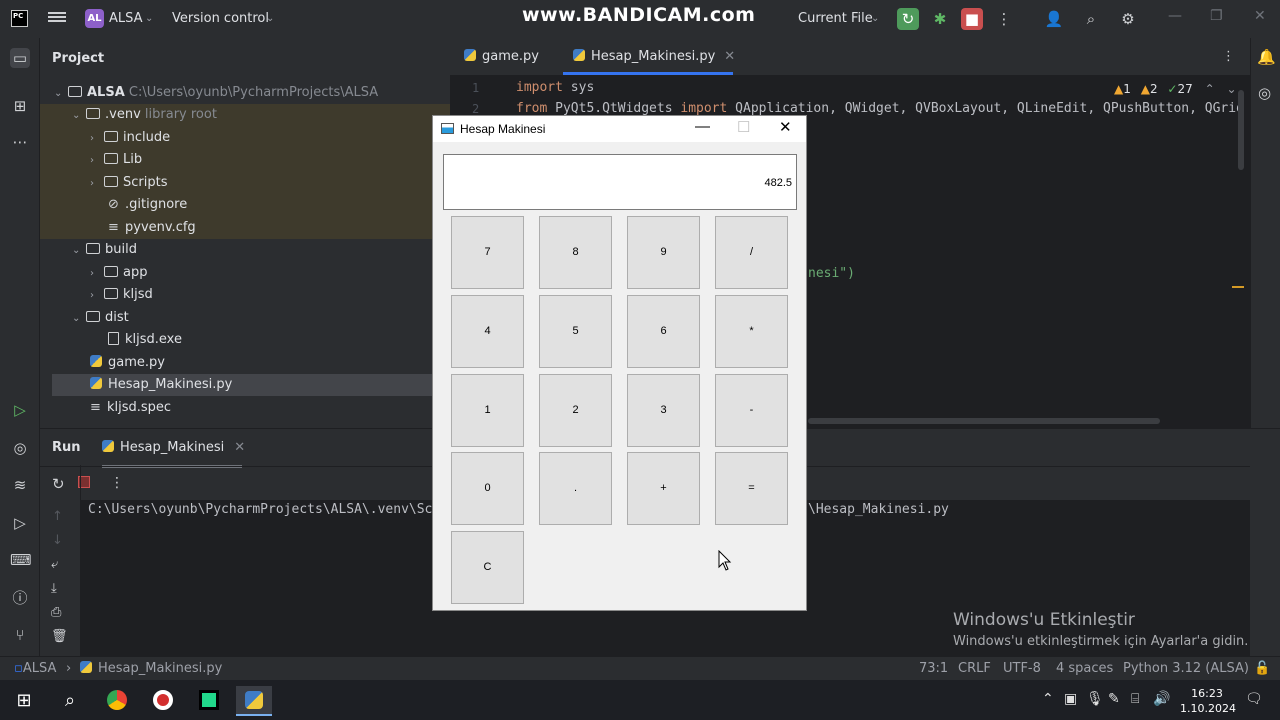 The height and width of the screenshot is (720, 1280). Describe the element at coordinates (118, 273) in the screenshot. I see `tree-item: › app` at that location.